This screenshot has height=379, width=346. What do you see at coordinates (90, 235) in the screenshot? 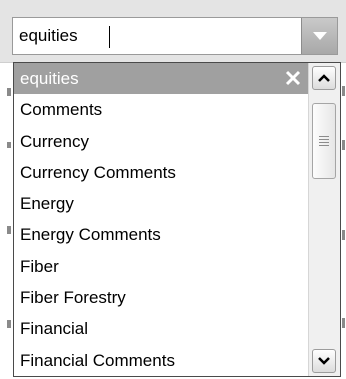
I see `list-item-label: Energy Comments` at bounding box center [90, 235].